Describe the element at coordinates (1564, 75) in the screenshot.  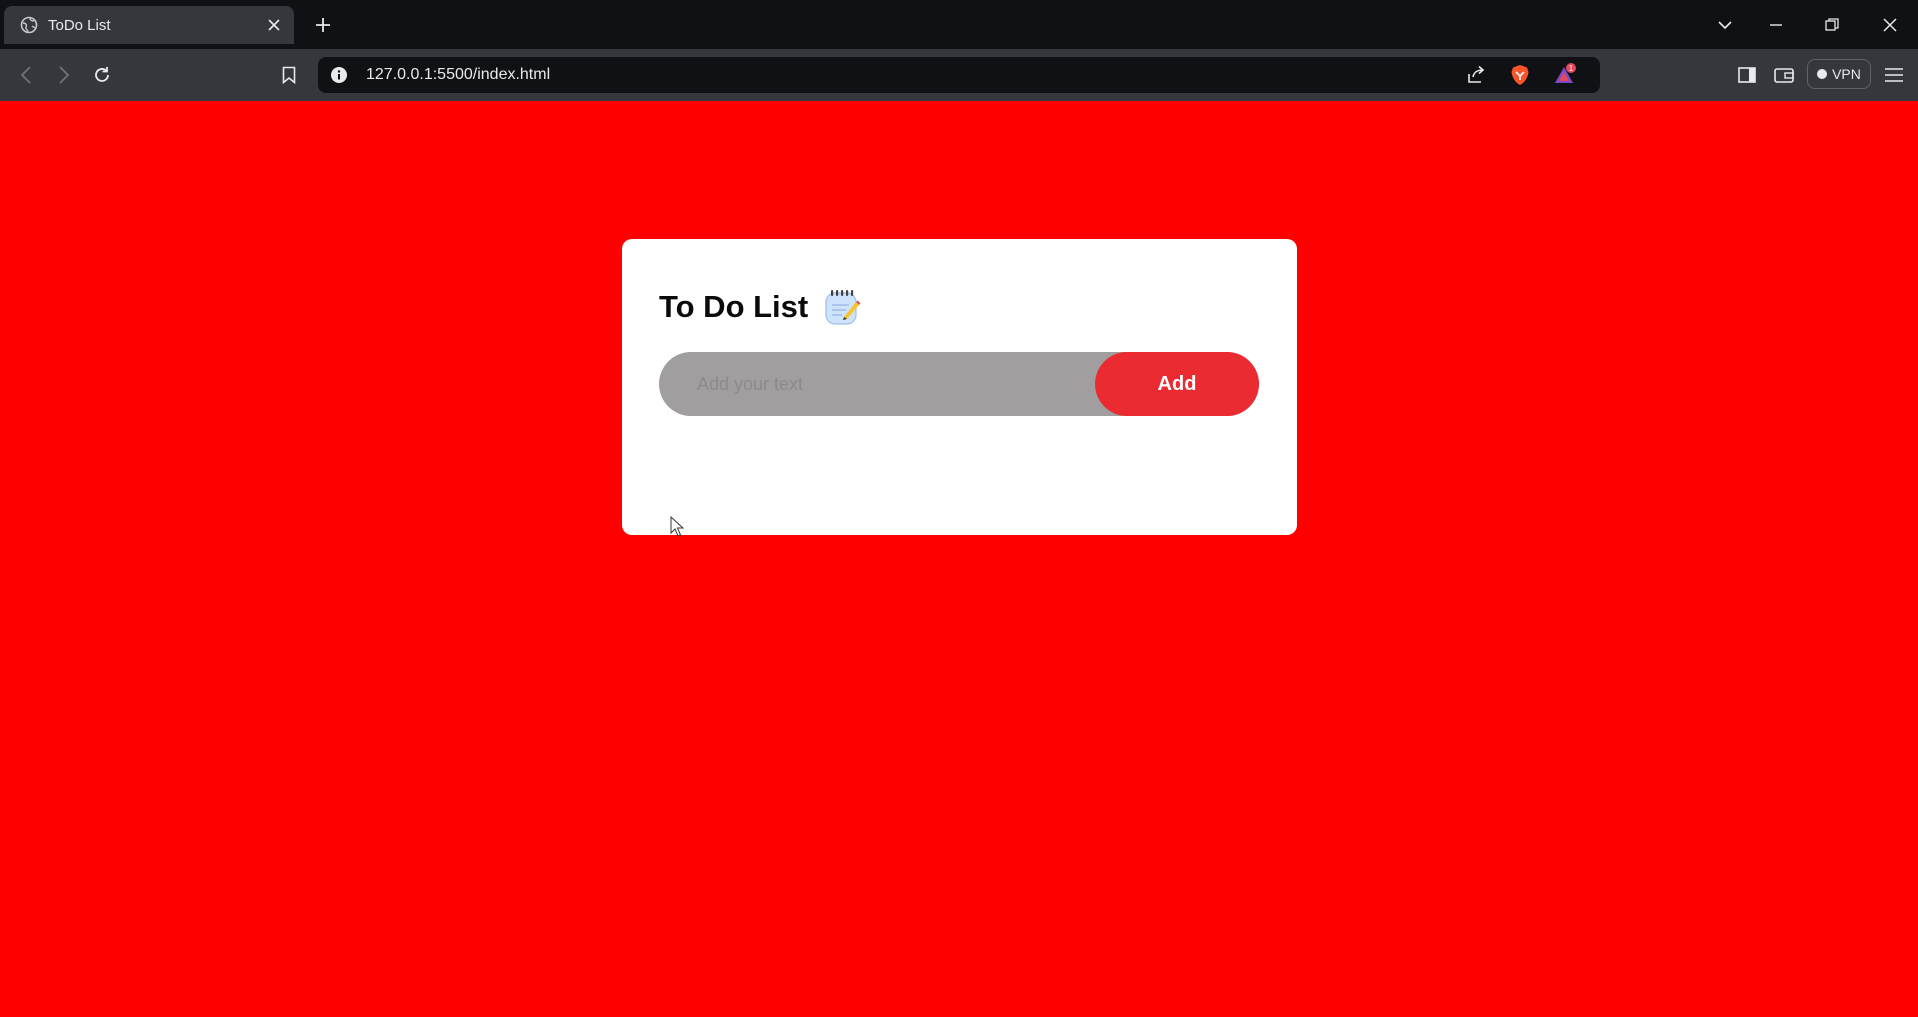
I see `brave-rewards-icon: 1` at that location.